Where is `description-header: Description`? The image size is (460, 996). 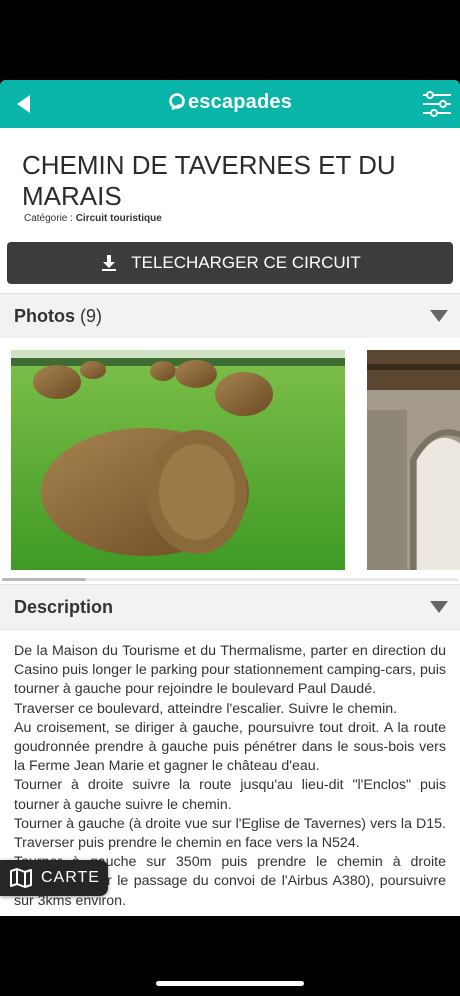 description-header: Description is located at coordinates (230, 607).